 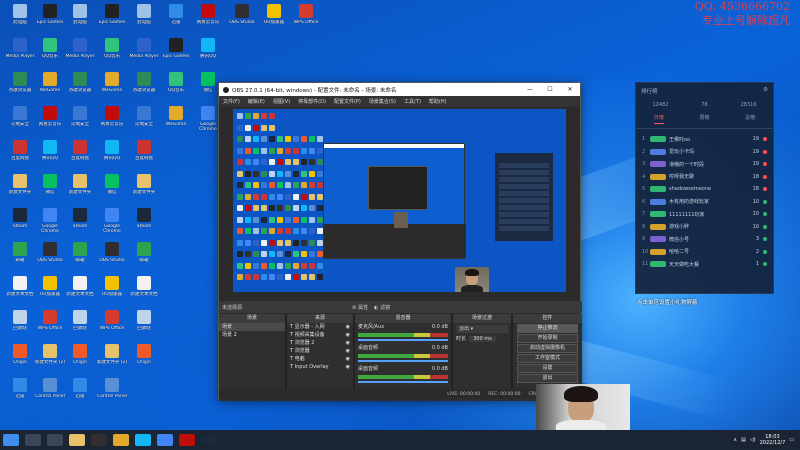 What do you see at coordinates (231, 101) in the screenshot?
I see `menu-item: 文件(F)` at bounding box center [231, 101].